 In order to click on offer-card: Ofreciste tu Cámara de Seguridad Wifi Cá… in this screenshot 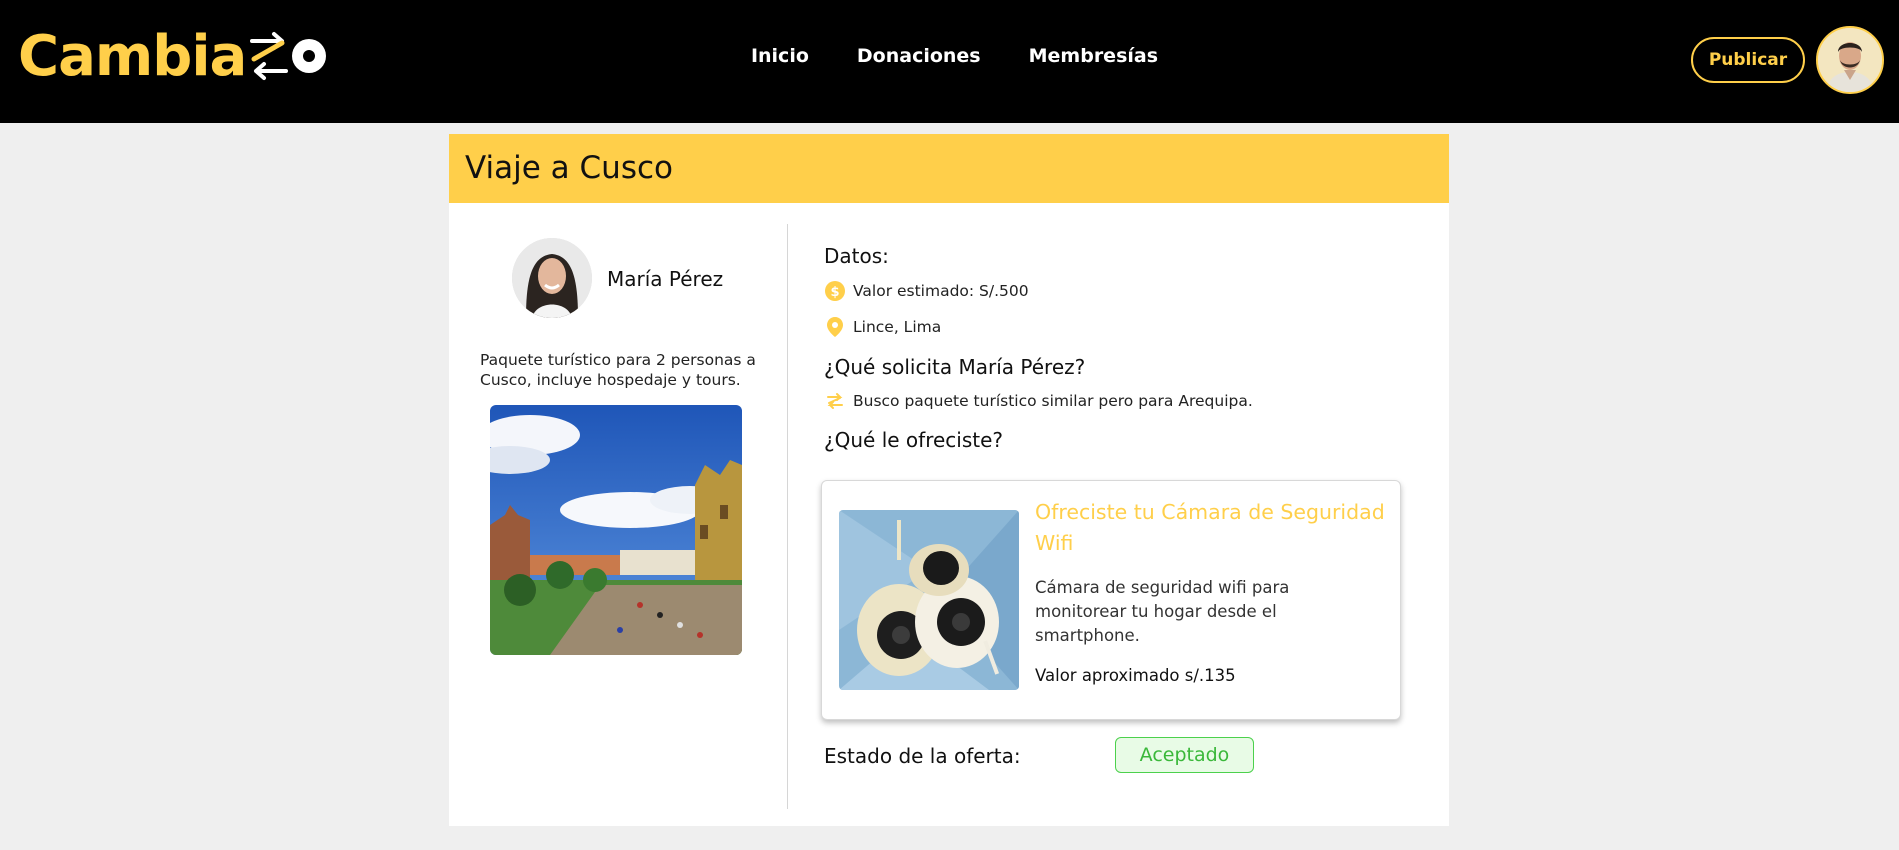, I will do `click(1111, 600)`.